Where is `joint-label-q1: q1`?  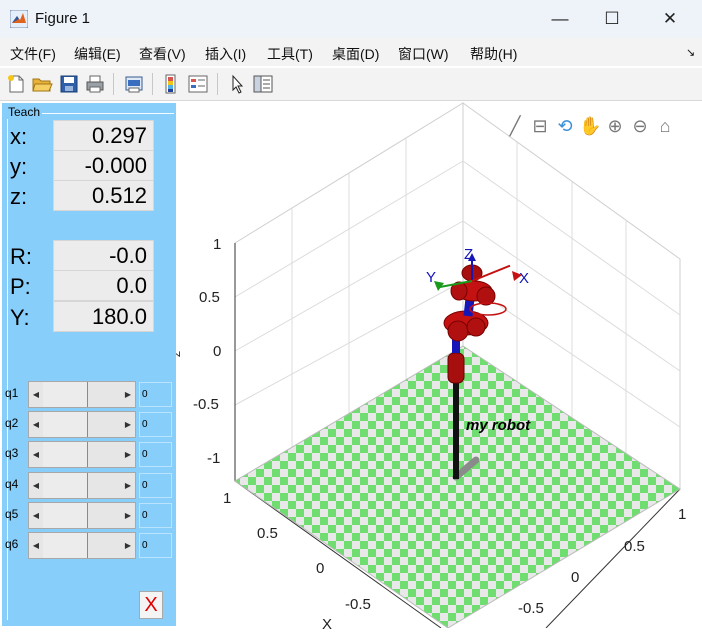 joint-label-q1: q1 is located at coordinates (12, 393).